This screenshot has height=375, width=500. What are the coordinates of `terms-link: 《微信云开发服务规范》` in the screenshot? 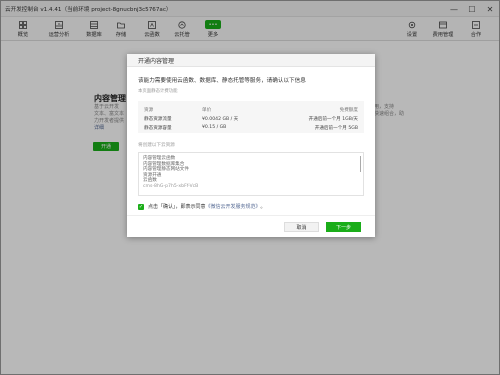 It's located at (233, 206).